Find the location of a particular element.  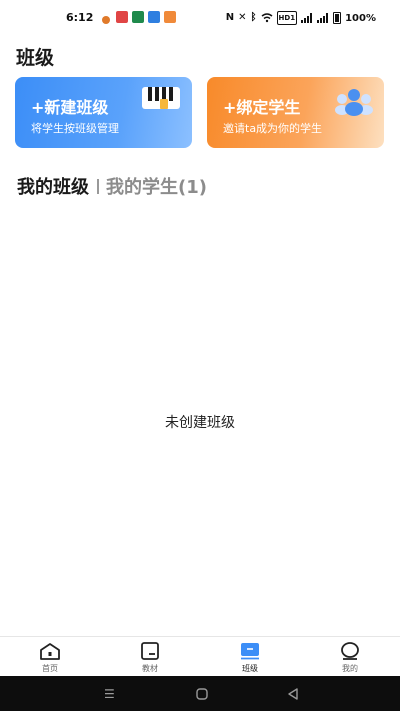

battery-level: 100% is located at coordinates (360, 18).